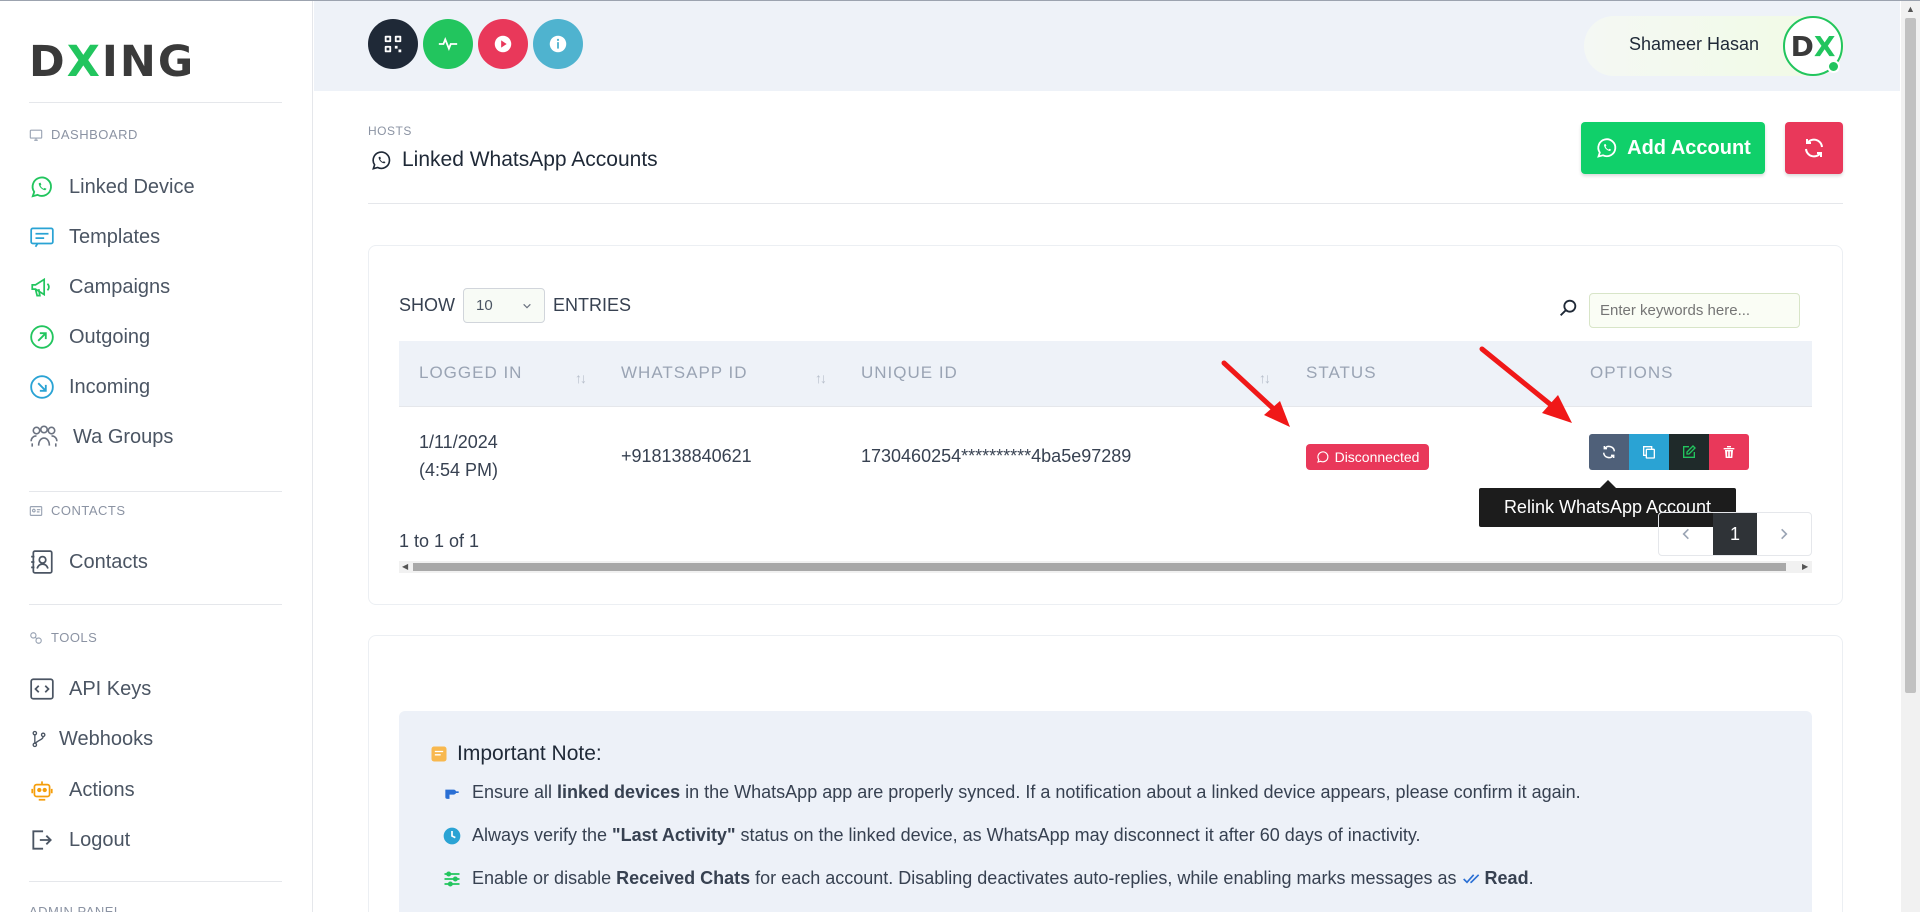 This screenshot has height=912, width=1920. I want to click on sidebar-item-webhooks: Webhooks, so click(91, 739).